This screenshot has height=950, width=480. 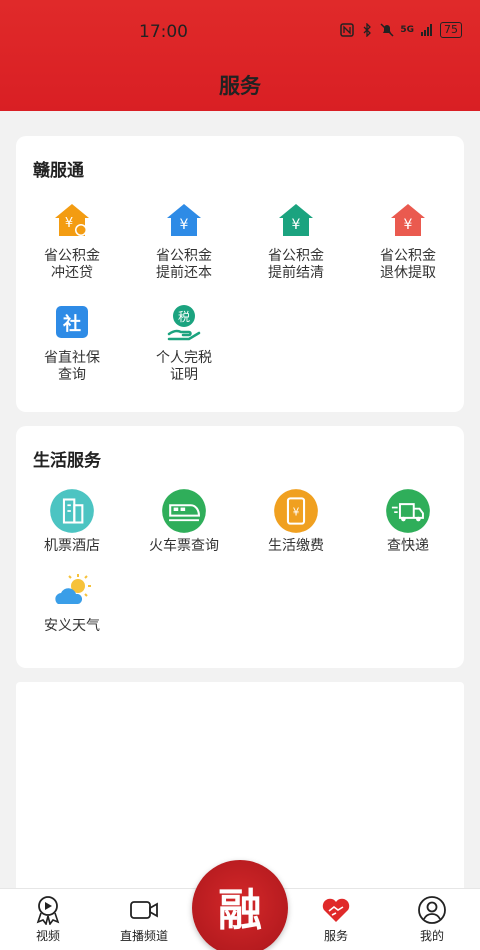 I want to click on mute-bell-icon, so click(x=387, y=30).